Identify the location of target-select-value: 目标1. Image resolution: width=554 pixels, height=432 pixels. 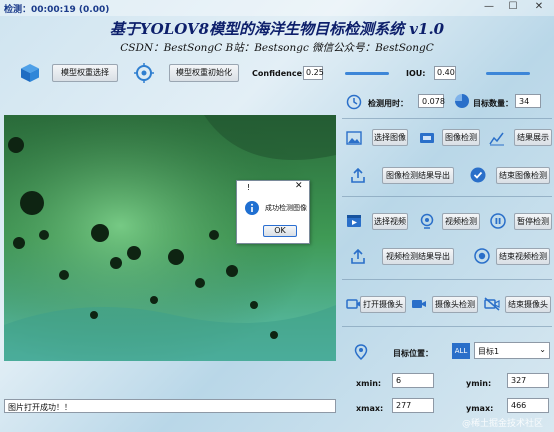
(489, 351).